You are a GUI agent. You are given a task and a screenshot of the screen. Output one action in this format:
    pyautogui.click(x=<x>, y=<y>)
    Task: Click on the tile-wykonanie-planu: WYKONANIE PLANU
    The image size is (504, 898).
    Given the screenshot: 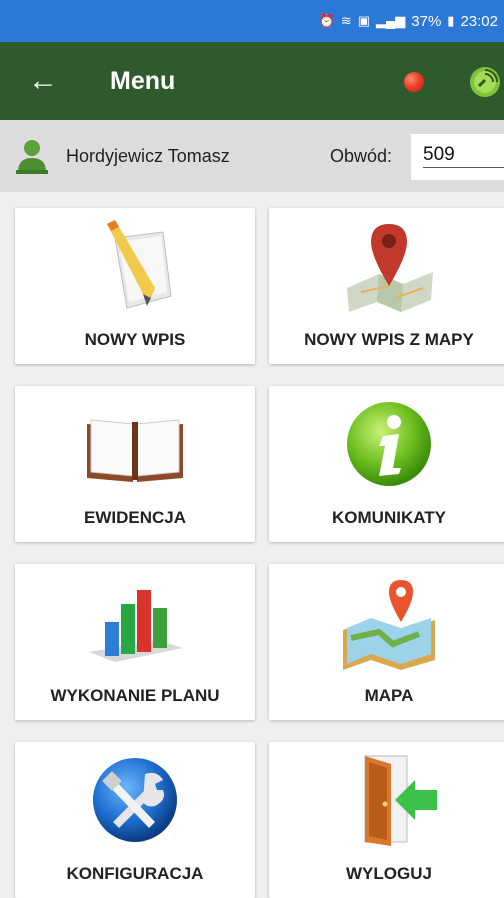 What is the action you would take?
    pyautogui.click(x=135, y=642)
    